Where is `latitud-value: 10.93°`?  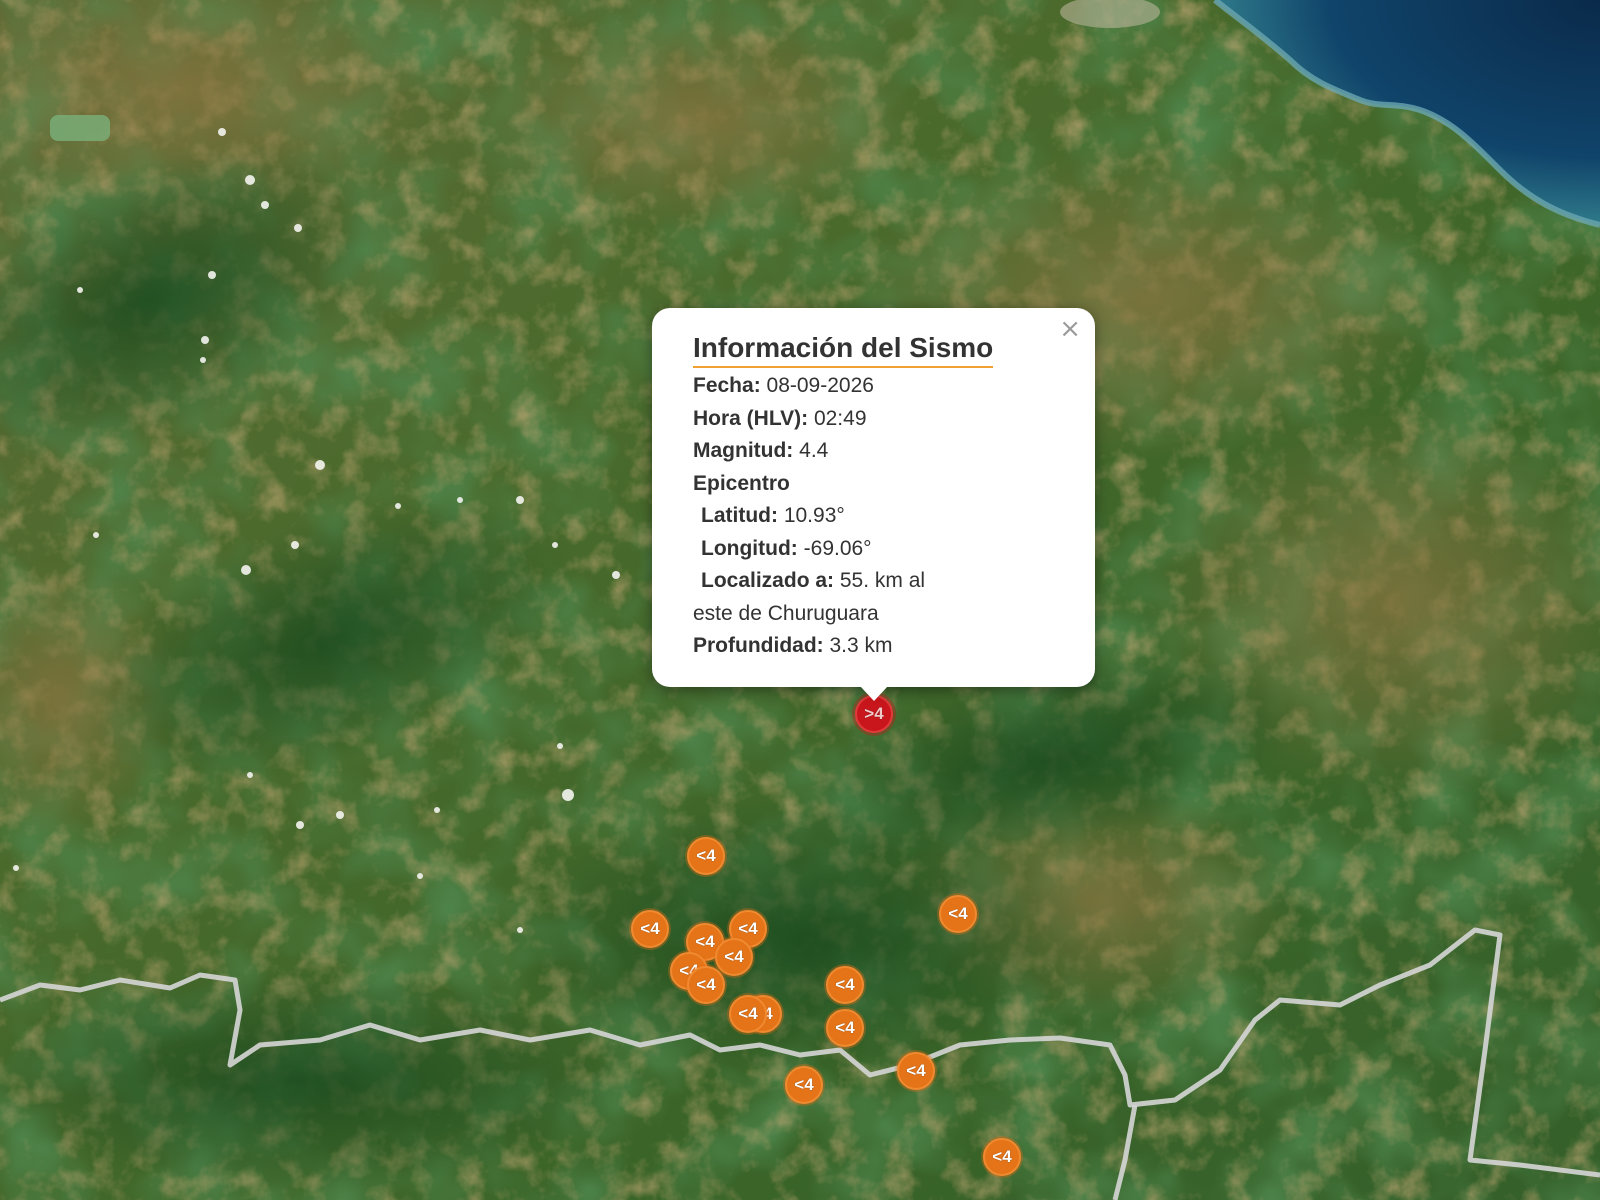
latitud-value: 10.93° is located at coordinates (814, 515).